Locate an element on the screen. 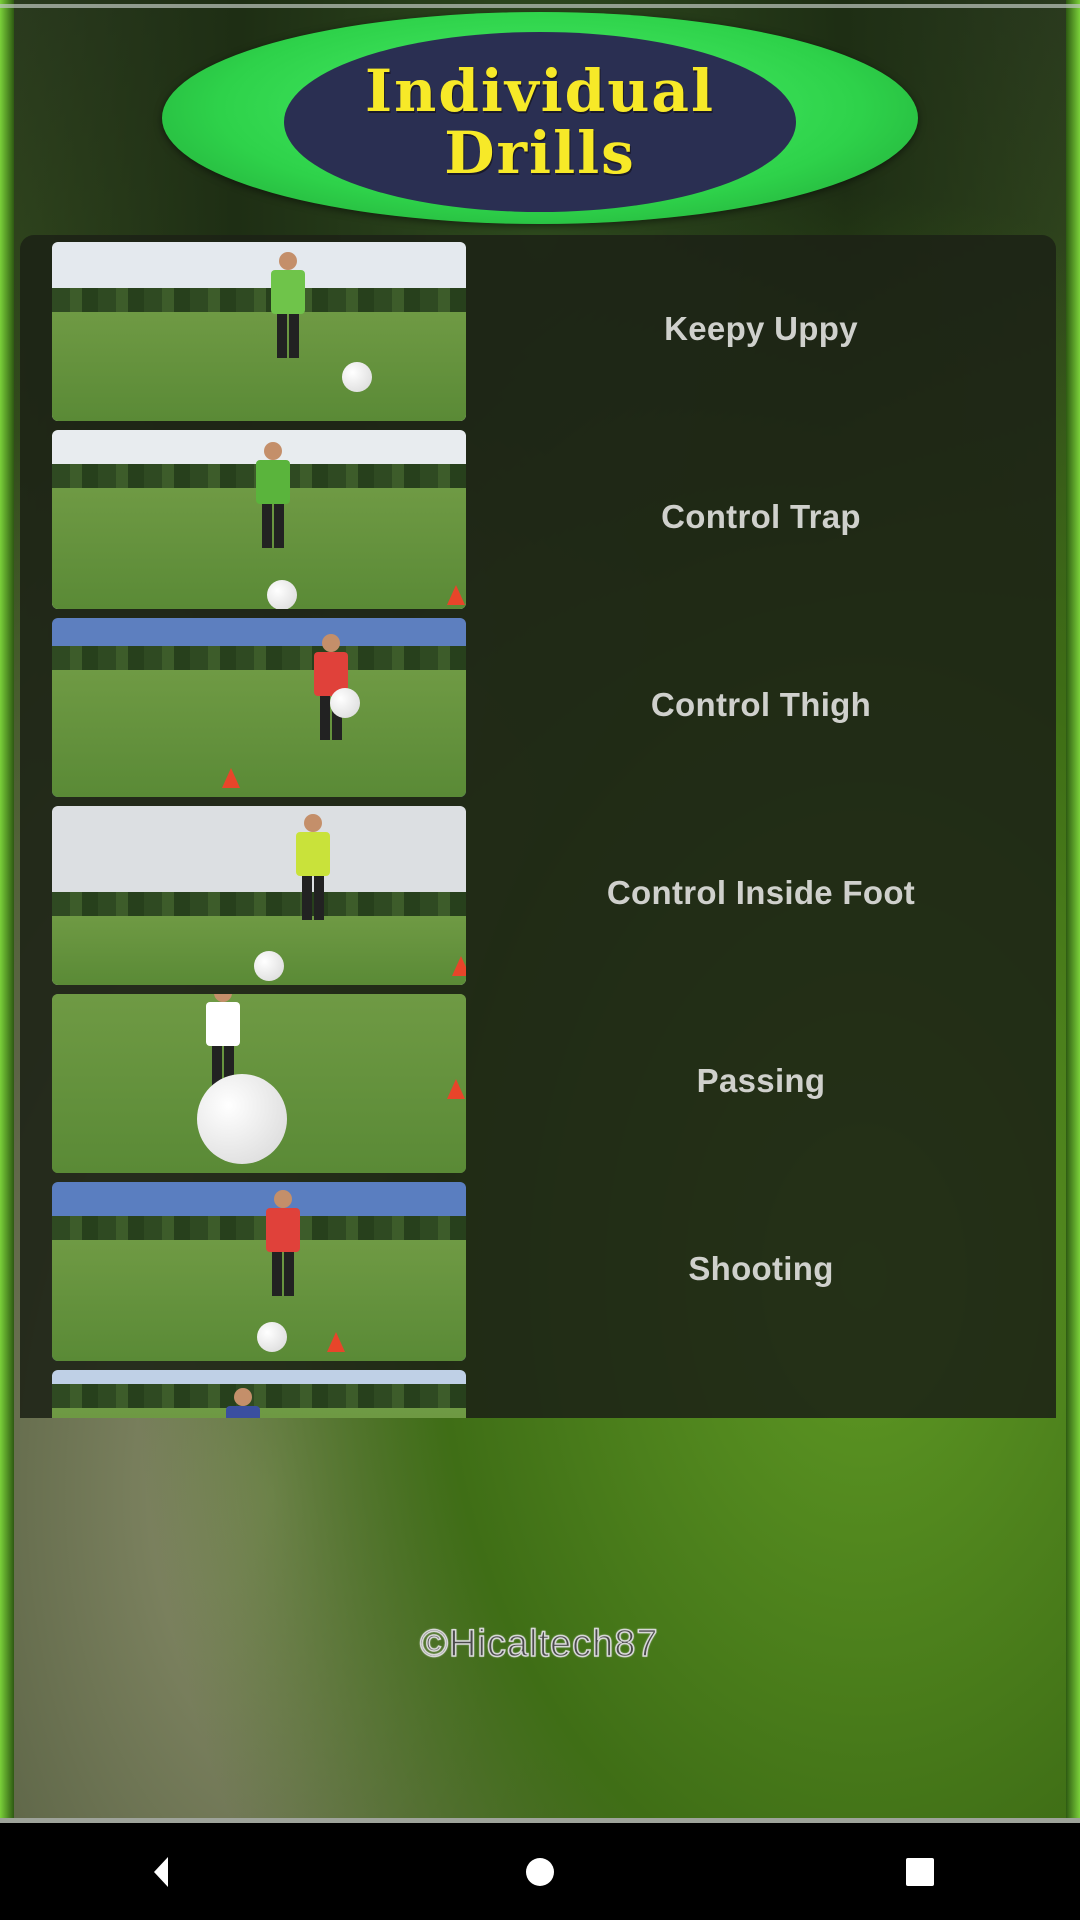  page-title-line2: Drills is located at coordinates (540, 153).